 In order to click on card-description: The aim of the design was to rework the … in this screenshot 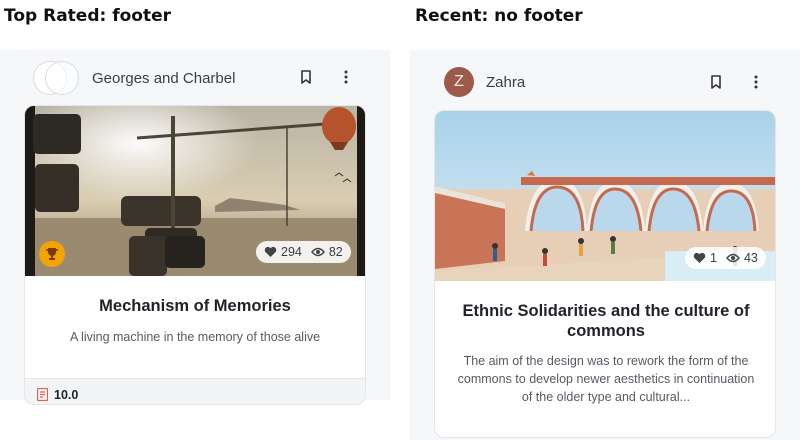, I will do `click(606, 379)`.